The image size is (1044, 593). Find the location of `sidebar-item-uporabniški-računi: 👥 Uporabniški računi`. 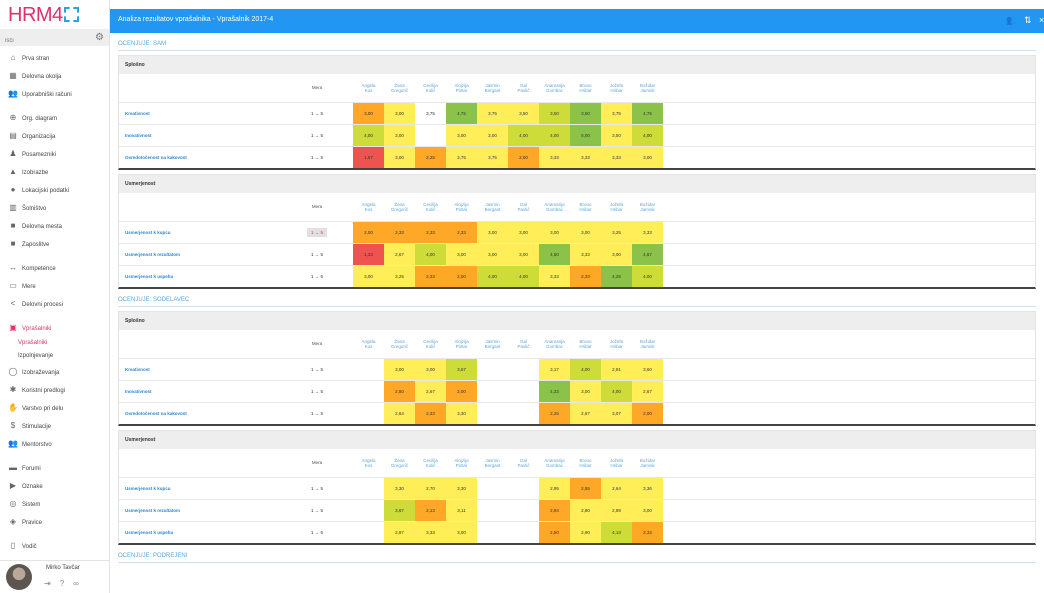

sidebar-item-uporabniški-računi: 👥 Uporabniški računi is located at coordinates (54, 94).